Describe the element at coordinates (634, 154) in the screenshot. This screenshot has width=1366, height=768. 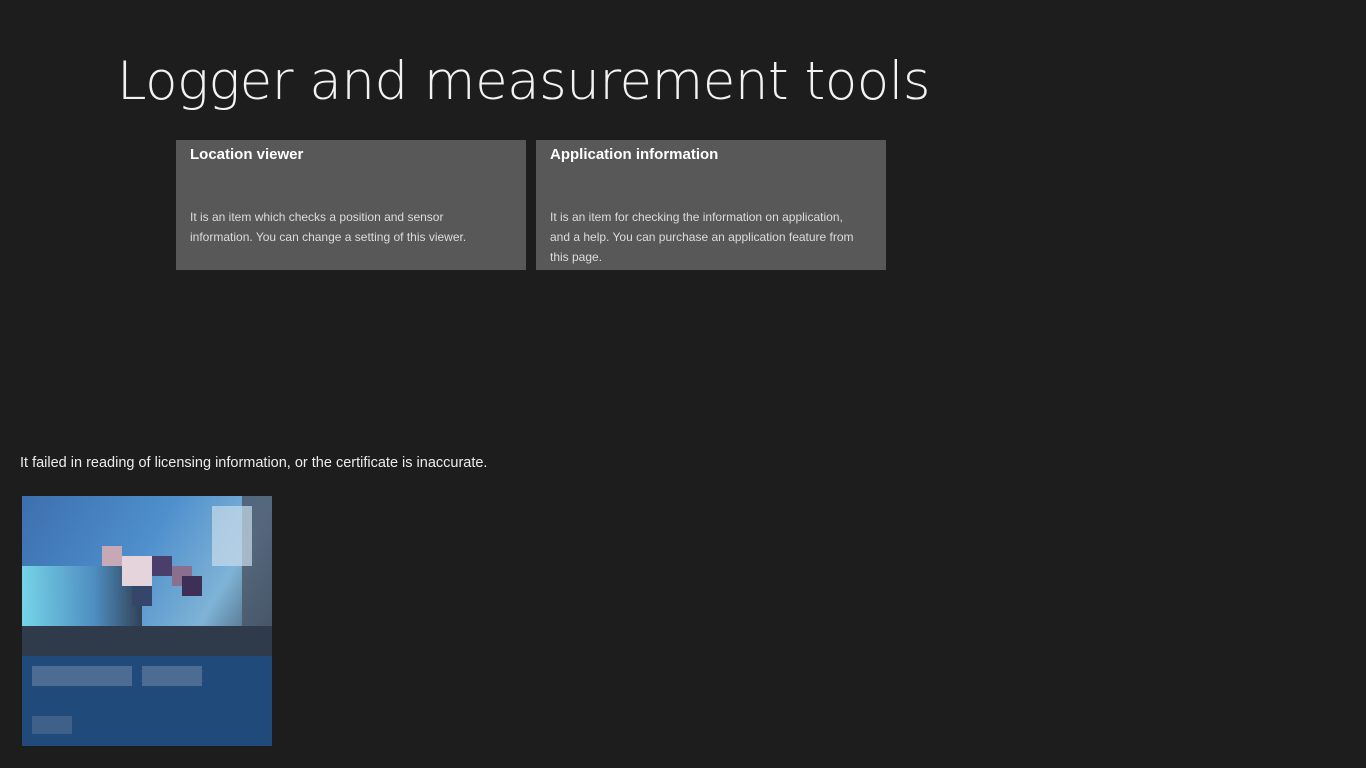
I see `tile-title: Application information` at that location.